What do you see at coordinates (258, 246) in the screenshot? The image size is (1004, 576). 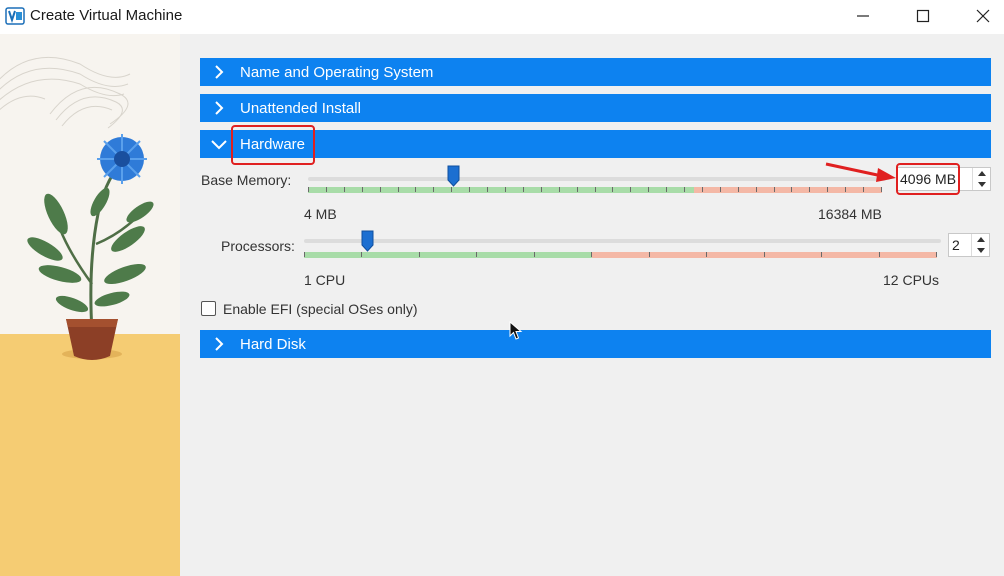 I see `processors-label: Processors:` at bounding box center [258, 246].